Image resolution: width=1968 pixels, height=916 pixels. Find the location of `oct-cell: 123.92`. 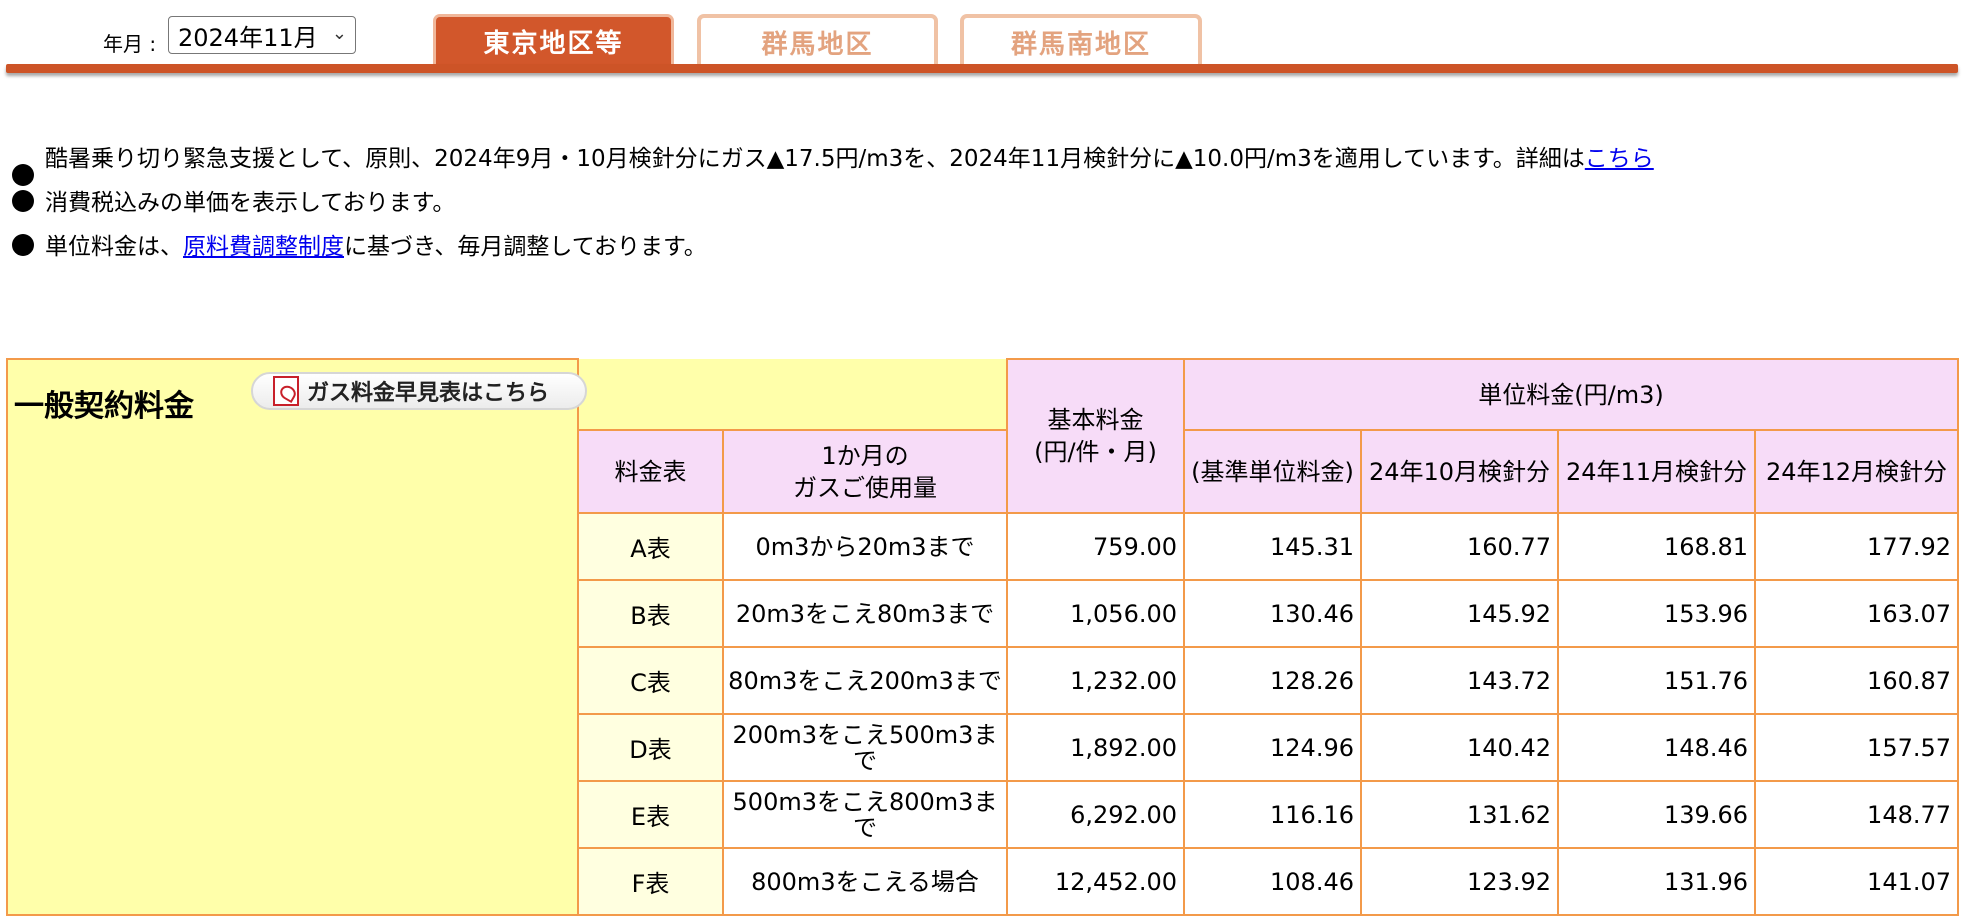

oct-cell: 123.92 is located at coordinates (1459, 881).